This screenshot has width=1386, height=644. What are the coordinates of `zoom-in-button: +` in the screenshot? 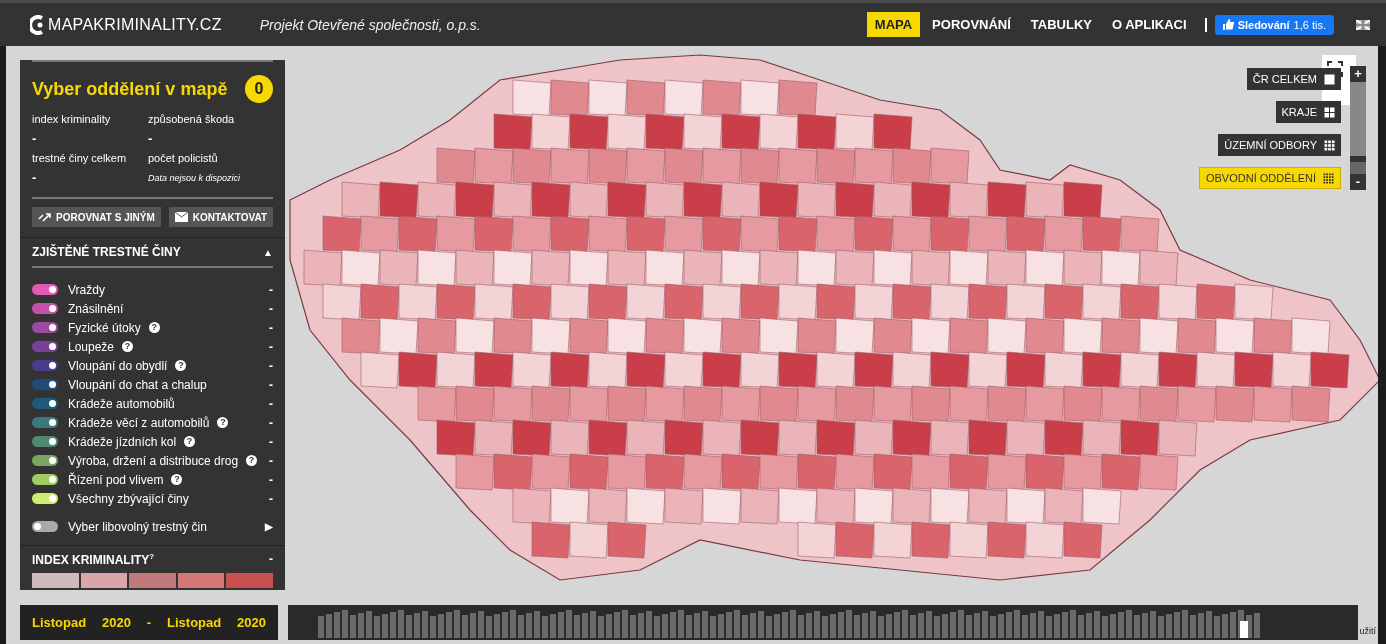 It's located at (1358, 74).